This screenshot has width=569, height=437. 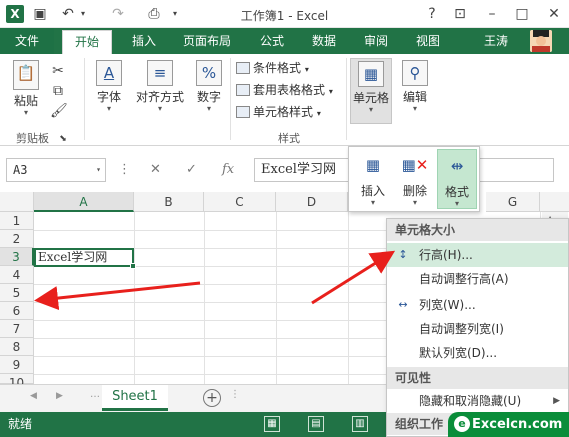 What do you see at coordinates (58, 71) in the screenshot?
I see `cut-icon: ✂` at bounding box center [58, 71].